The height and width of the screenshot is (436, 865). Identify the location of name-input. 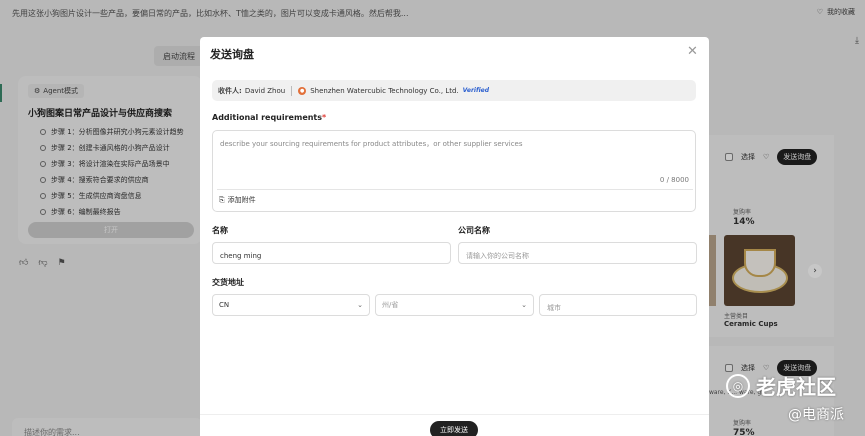
(331, 256).